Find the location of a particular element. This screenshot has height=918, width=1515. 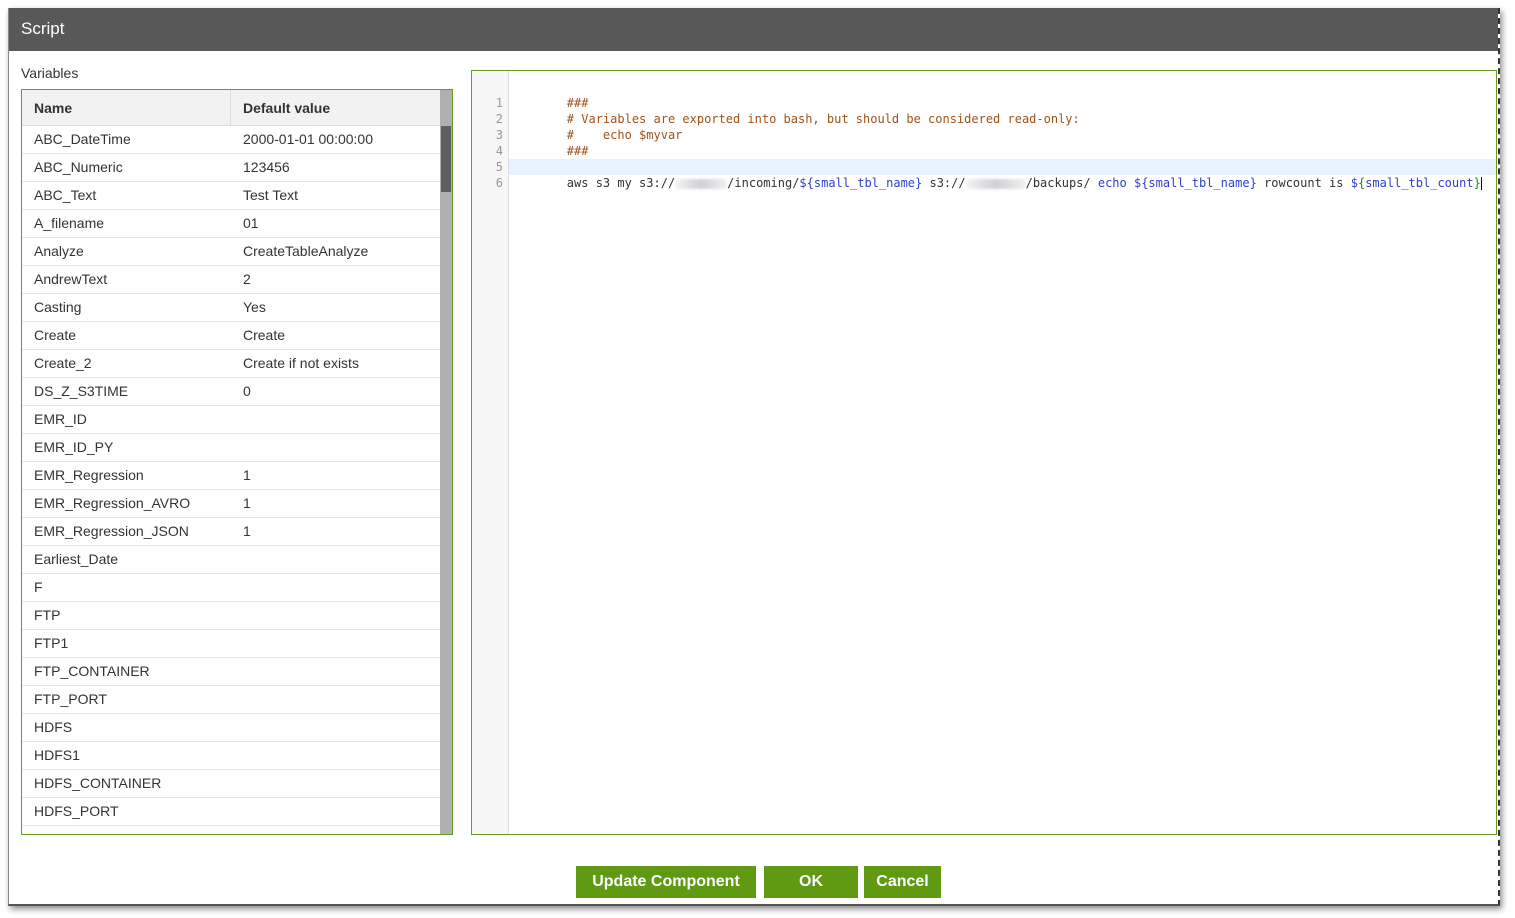

table-row: AndrewText 2 is located at coordinates (231, 280).